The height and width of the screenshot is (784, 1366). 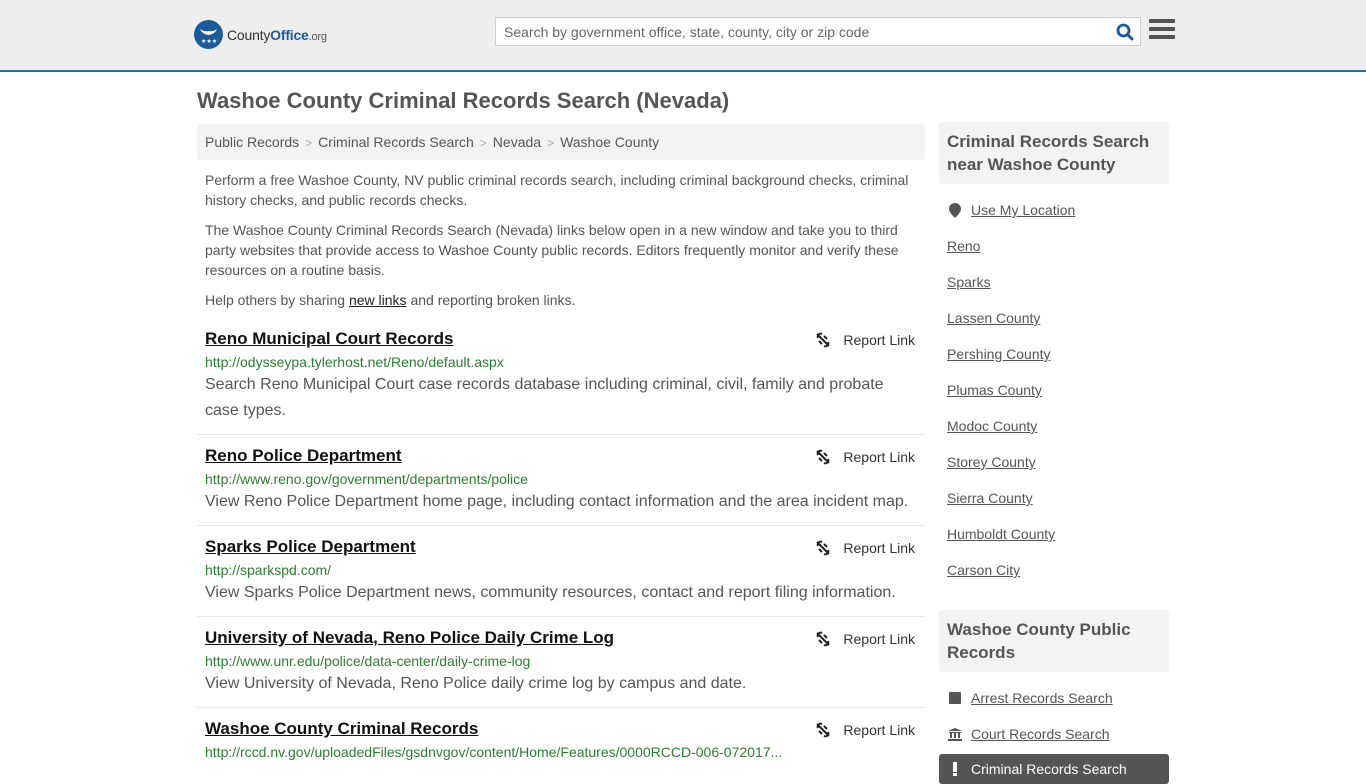 What do you see at coordinates (491, 300) in the screenshot?
I see `intro-text-after: and reporting broken links.` at bounding box center [491, 300].